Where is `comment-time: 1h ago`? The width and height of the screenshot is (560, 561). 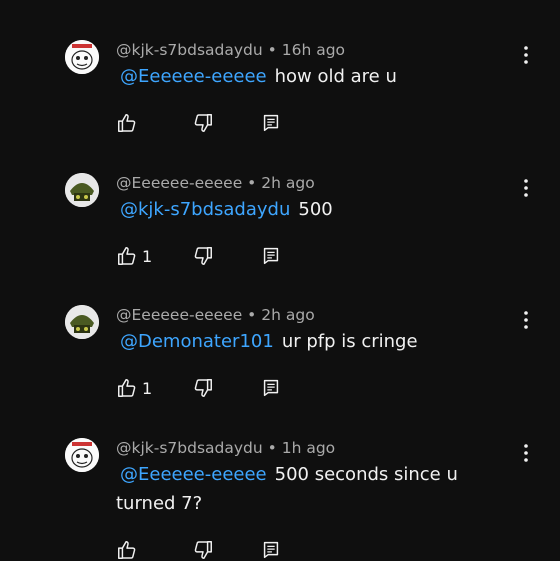 comment-time: 1h ago is located at coordinates (308, 448).